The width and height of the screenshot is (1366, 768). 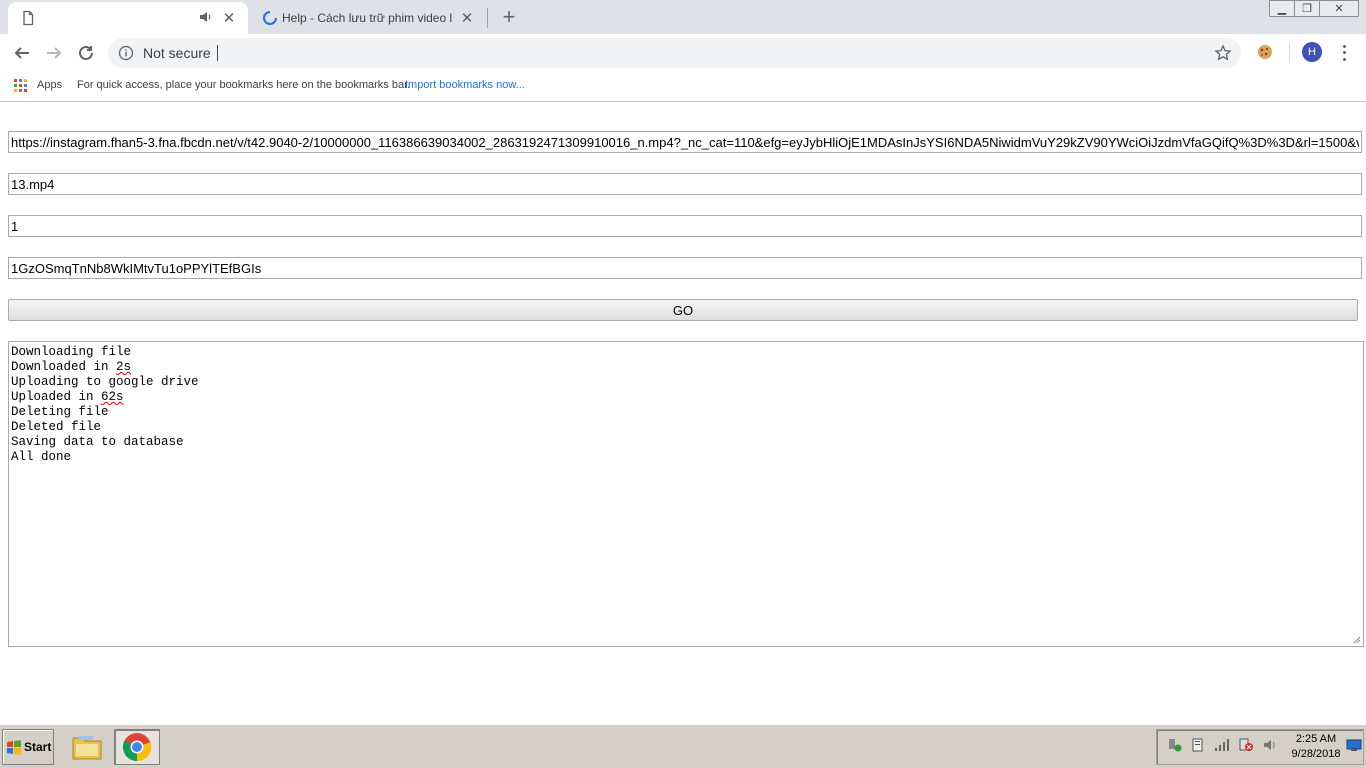 I want to click on log-line-text: All done, so click(x=41, y=457).